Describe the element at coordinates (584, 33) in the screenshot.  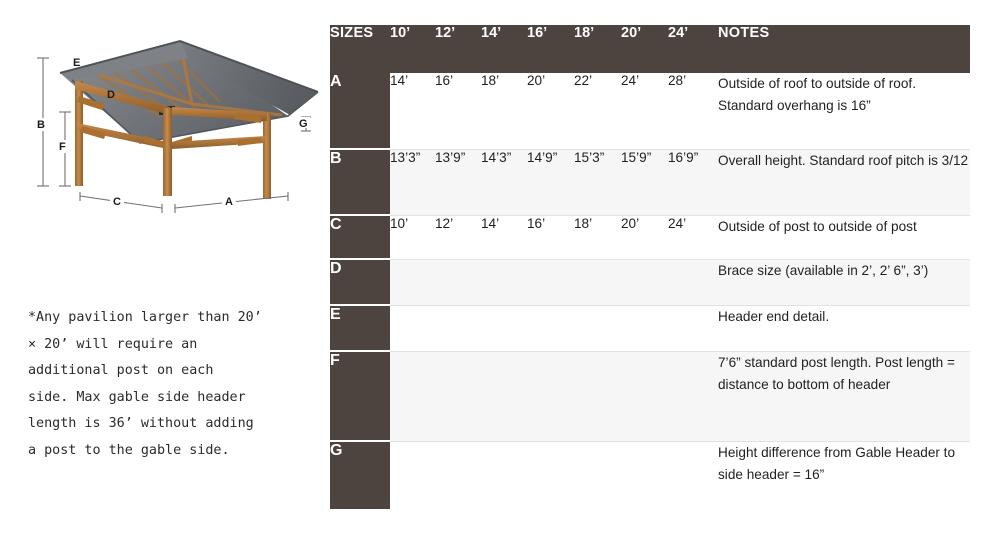
I see `header-size-18: 18’` at that location.